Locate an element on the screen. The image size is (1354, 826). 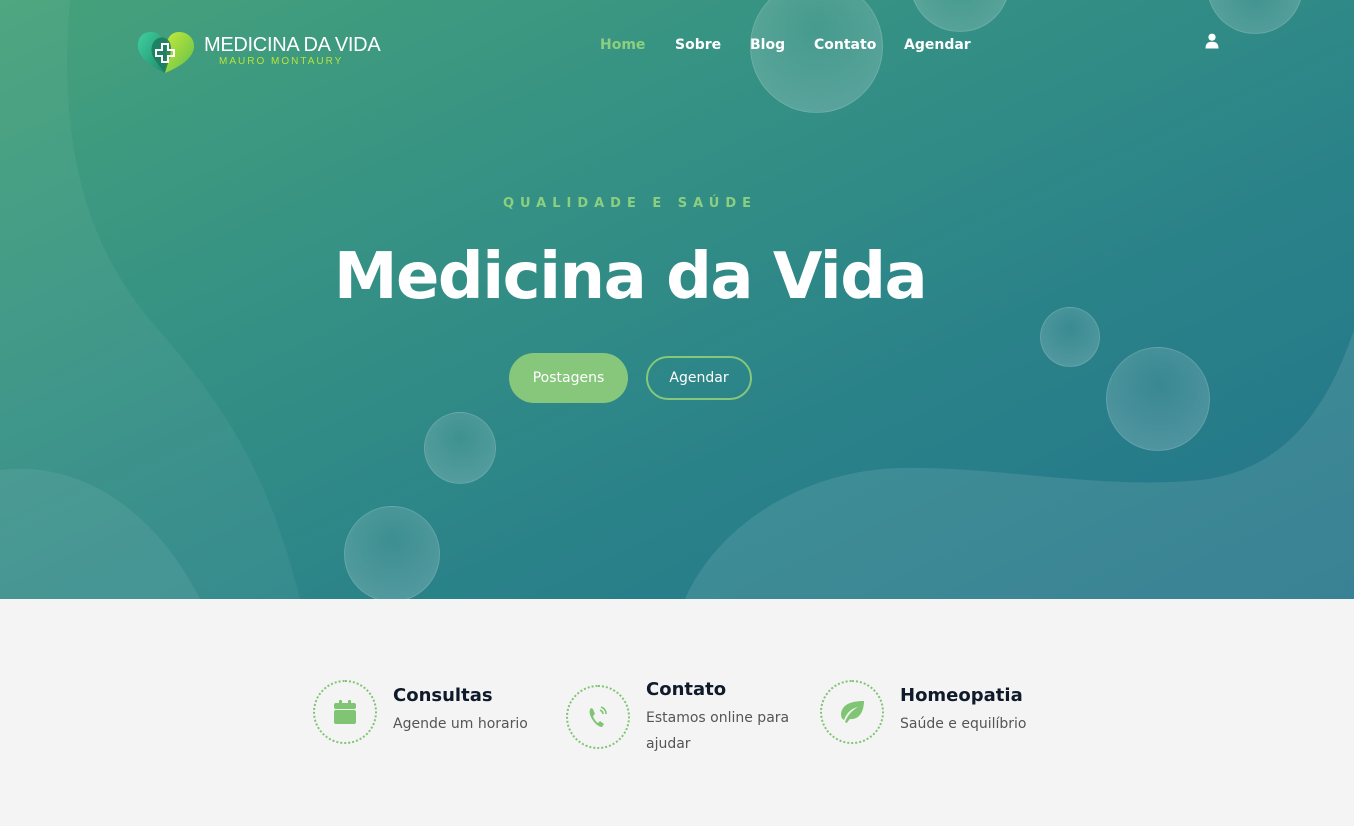
site-logo: MEDICINA DA VIDA MAURO MONTAURY is located at coordinates (259, 51).